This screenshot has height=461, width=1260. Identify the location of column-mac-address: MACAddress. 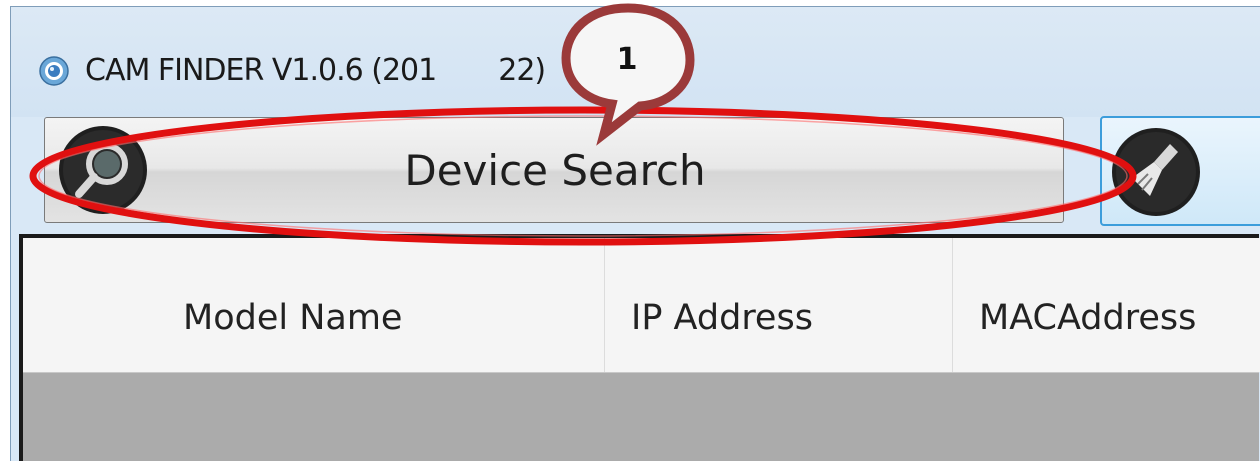
(1106, 305).